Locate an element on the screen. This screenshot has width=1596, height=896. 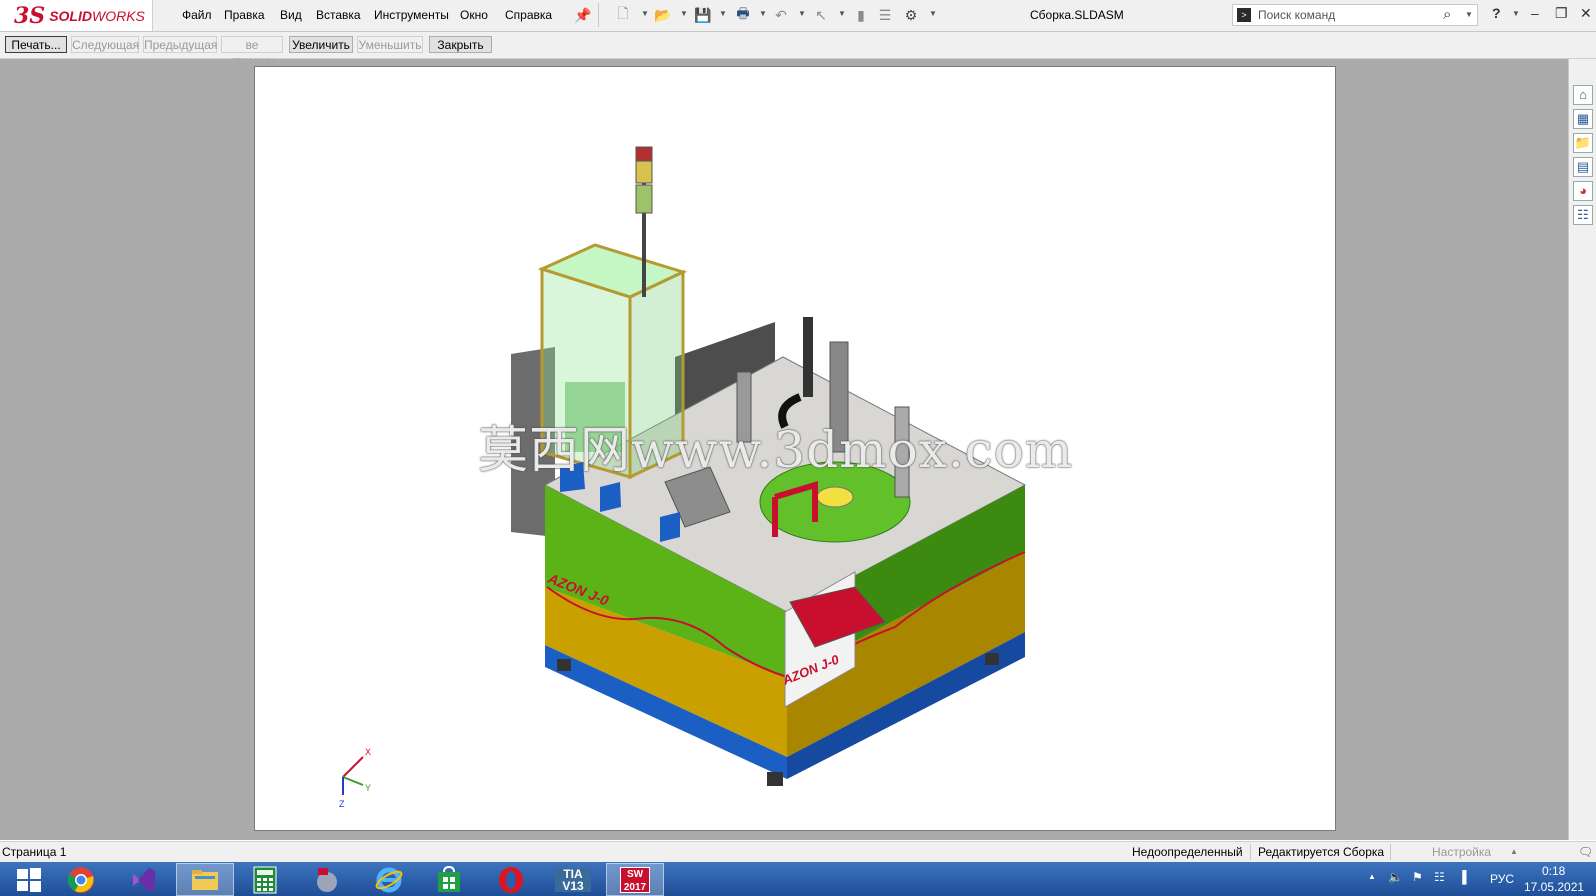
search-input: Поиск команд is located at coordinates (1296, 15).